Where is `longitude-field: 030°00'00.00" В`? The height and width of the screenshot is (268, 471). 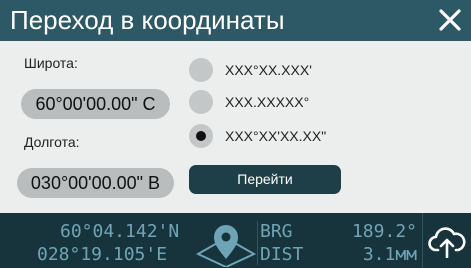
longitude-field: 030°00'00.00" В is located at coordinates (95, 183).